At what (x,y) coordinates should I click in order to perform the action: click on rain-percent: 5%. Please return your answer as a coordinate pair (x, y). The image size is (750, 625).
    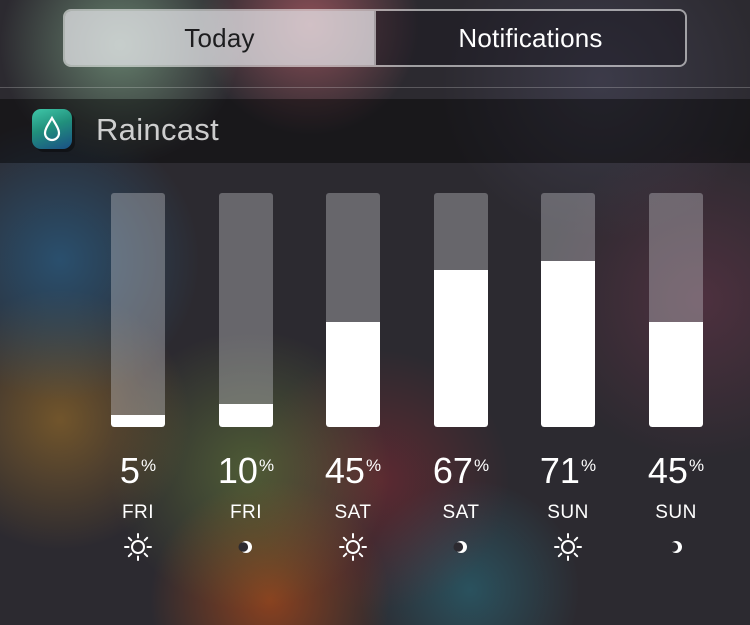
    Looking at the image, I should click on (138, 471).